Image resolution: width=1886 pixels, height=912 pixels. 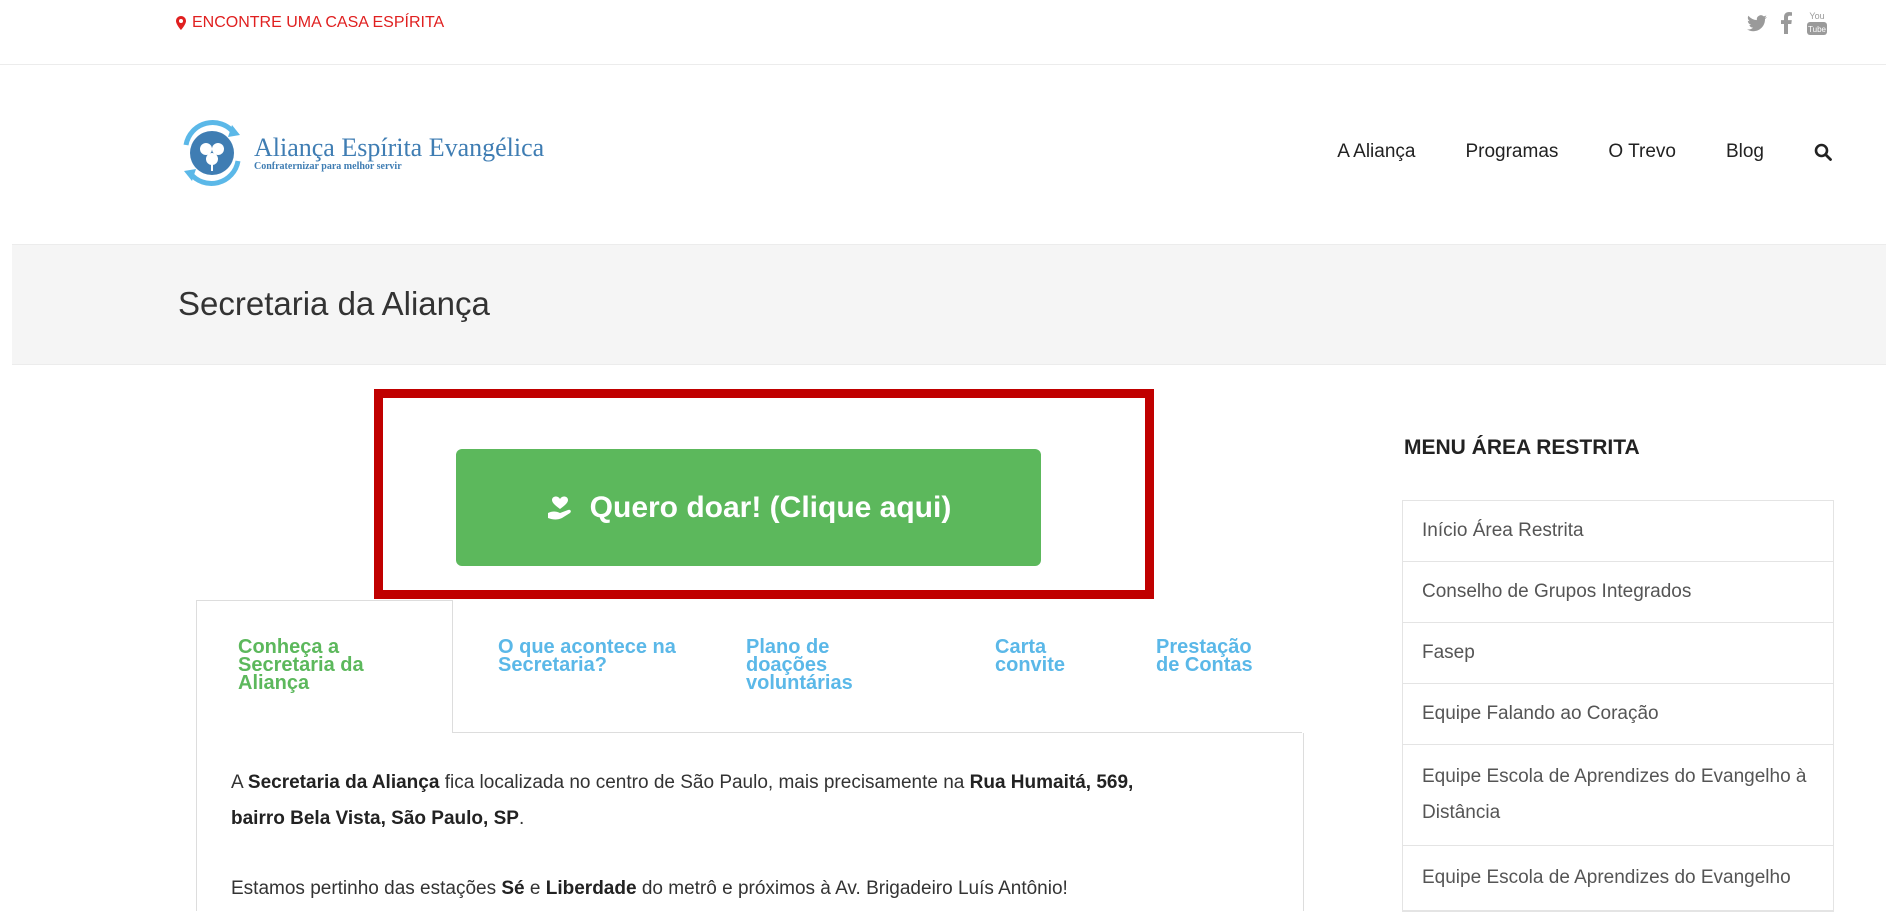 I want to click on svg-text: Tube, so click(x=1817, y=29).